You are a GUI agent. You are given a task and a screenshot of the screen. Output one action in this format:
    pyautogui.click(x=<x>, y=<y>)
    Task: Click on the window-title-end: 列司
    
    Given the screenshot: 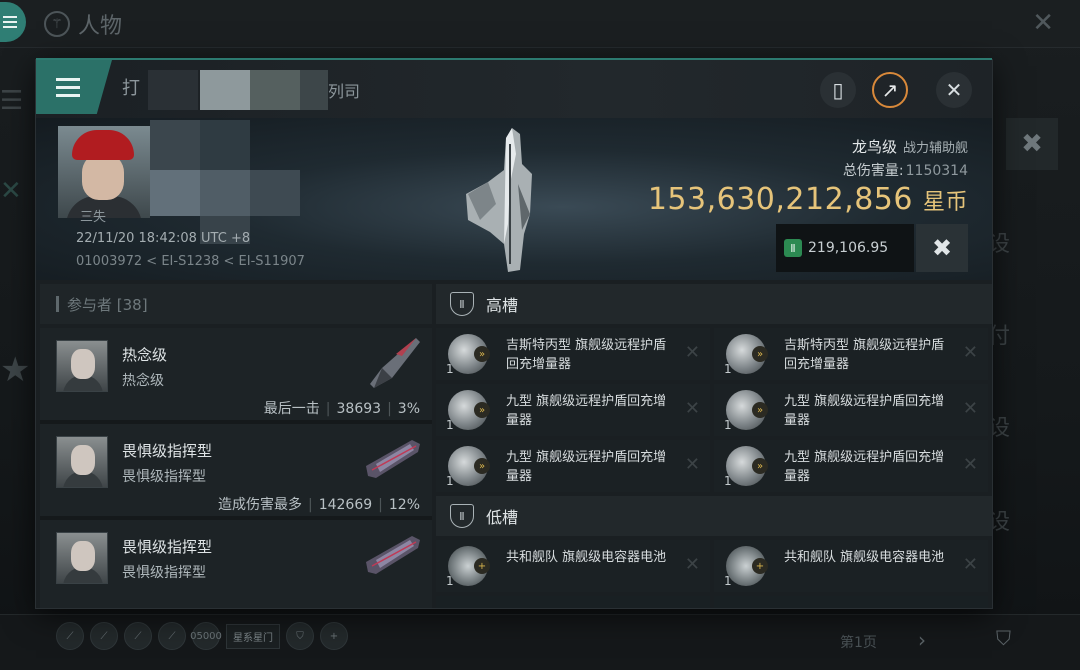 What is the action you would take?
    pyautogui.click(x=344, y=91)
    